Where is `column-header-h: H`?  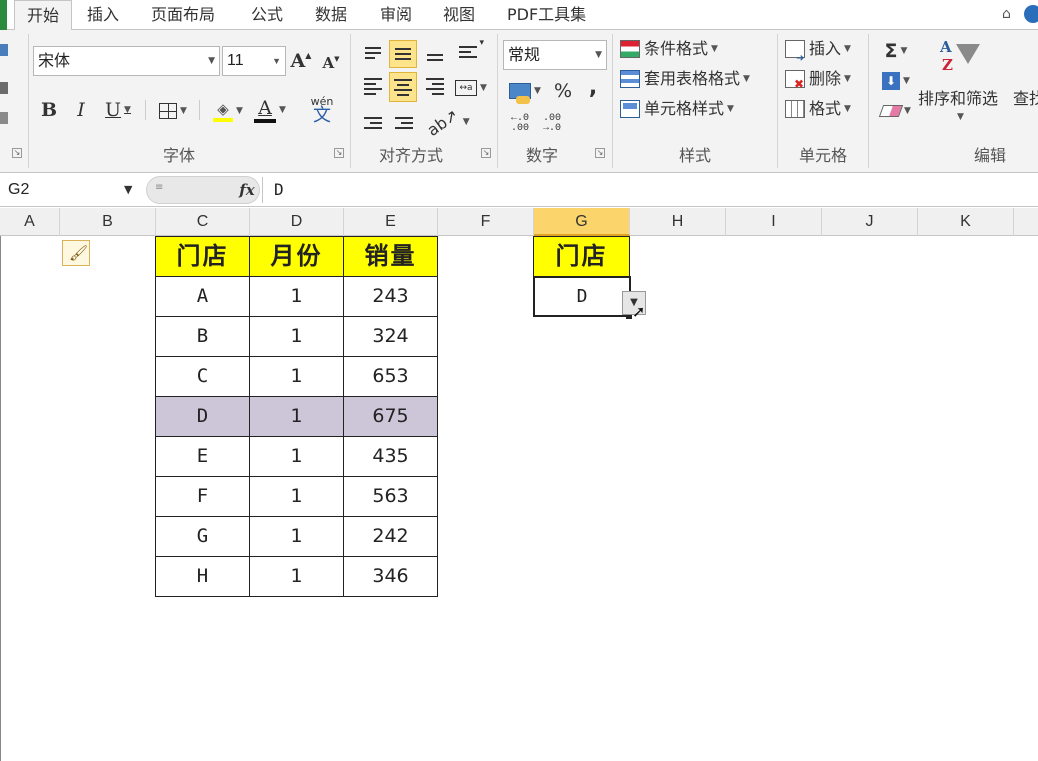
column-header-h: H is located at coordinates (678, 222).